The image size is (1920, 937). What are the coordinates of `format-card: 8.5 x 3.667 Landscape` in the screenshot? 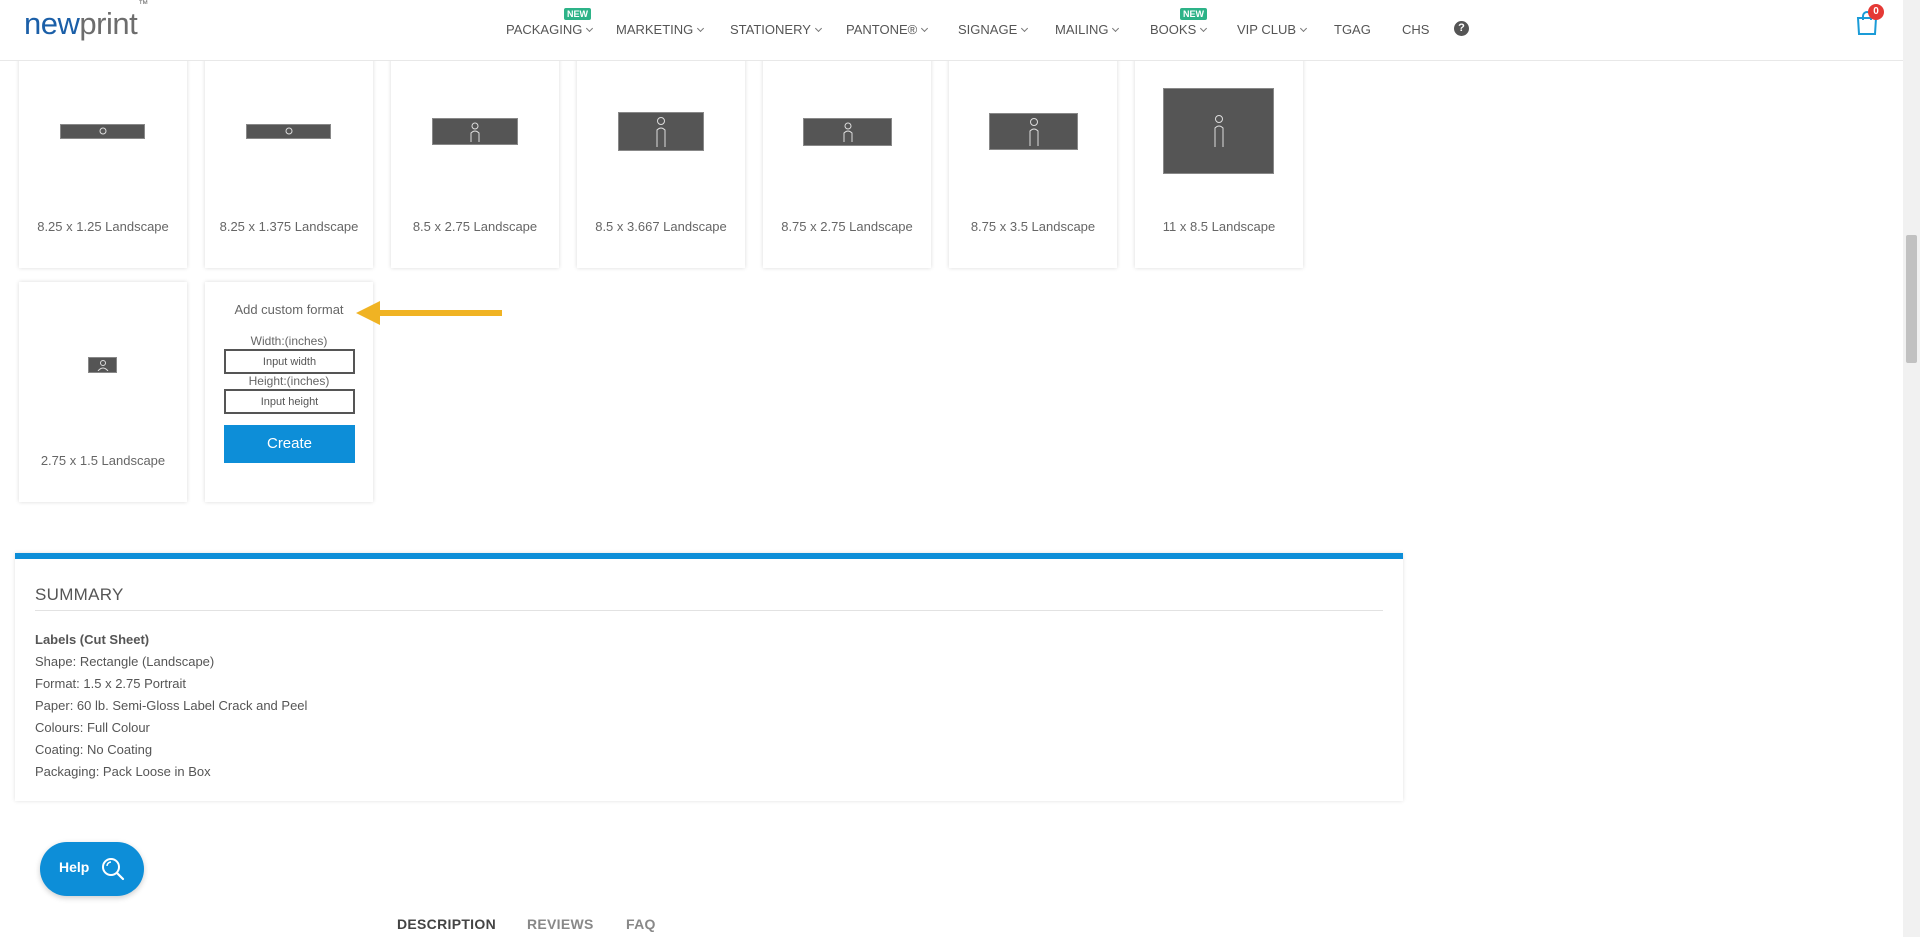 It's located at (661, 158).